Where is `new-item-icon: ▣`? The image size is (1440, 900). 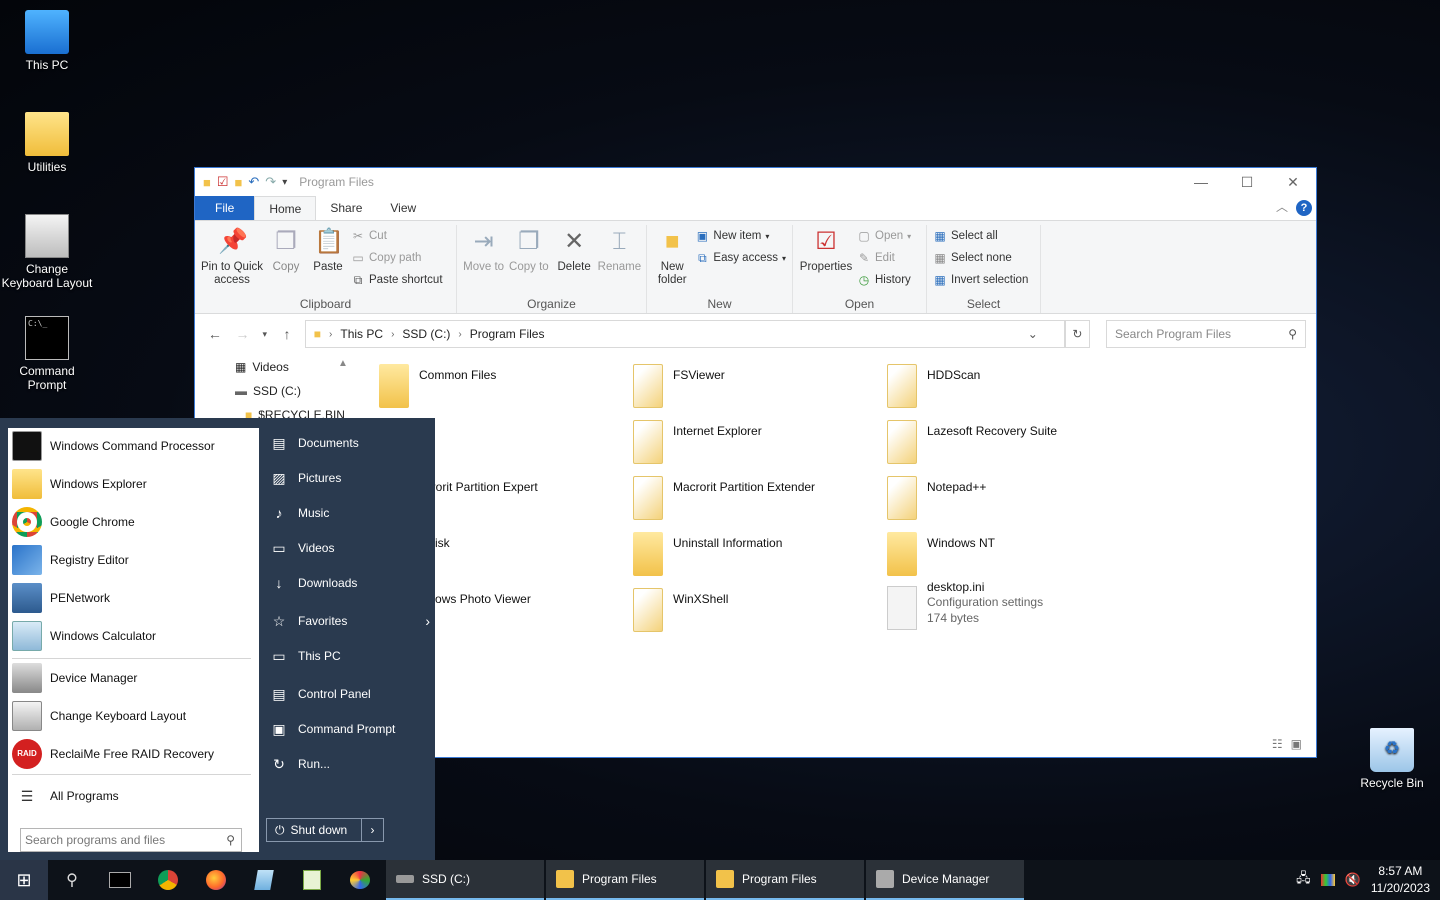 new-item-icon: ▣ is located at coordinates (702, 236).